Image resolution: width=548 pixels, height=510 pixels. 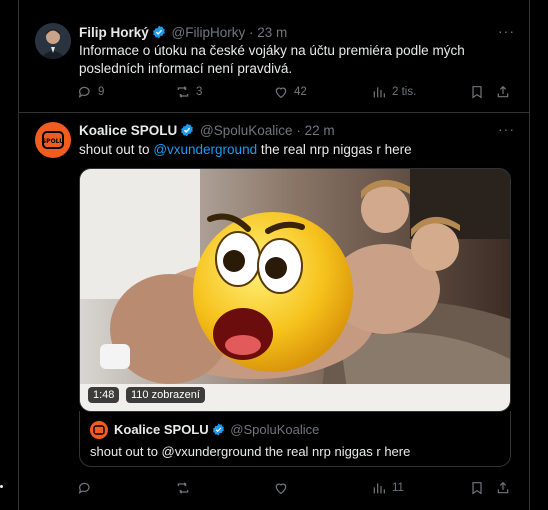 I want to click on video-duration: 1:48, so click(x=104, y=395).